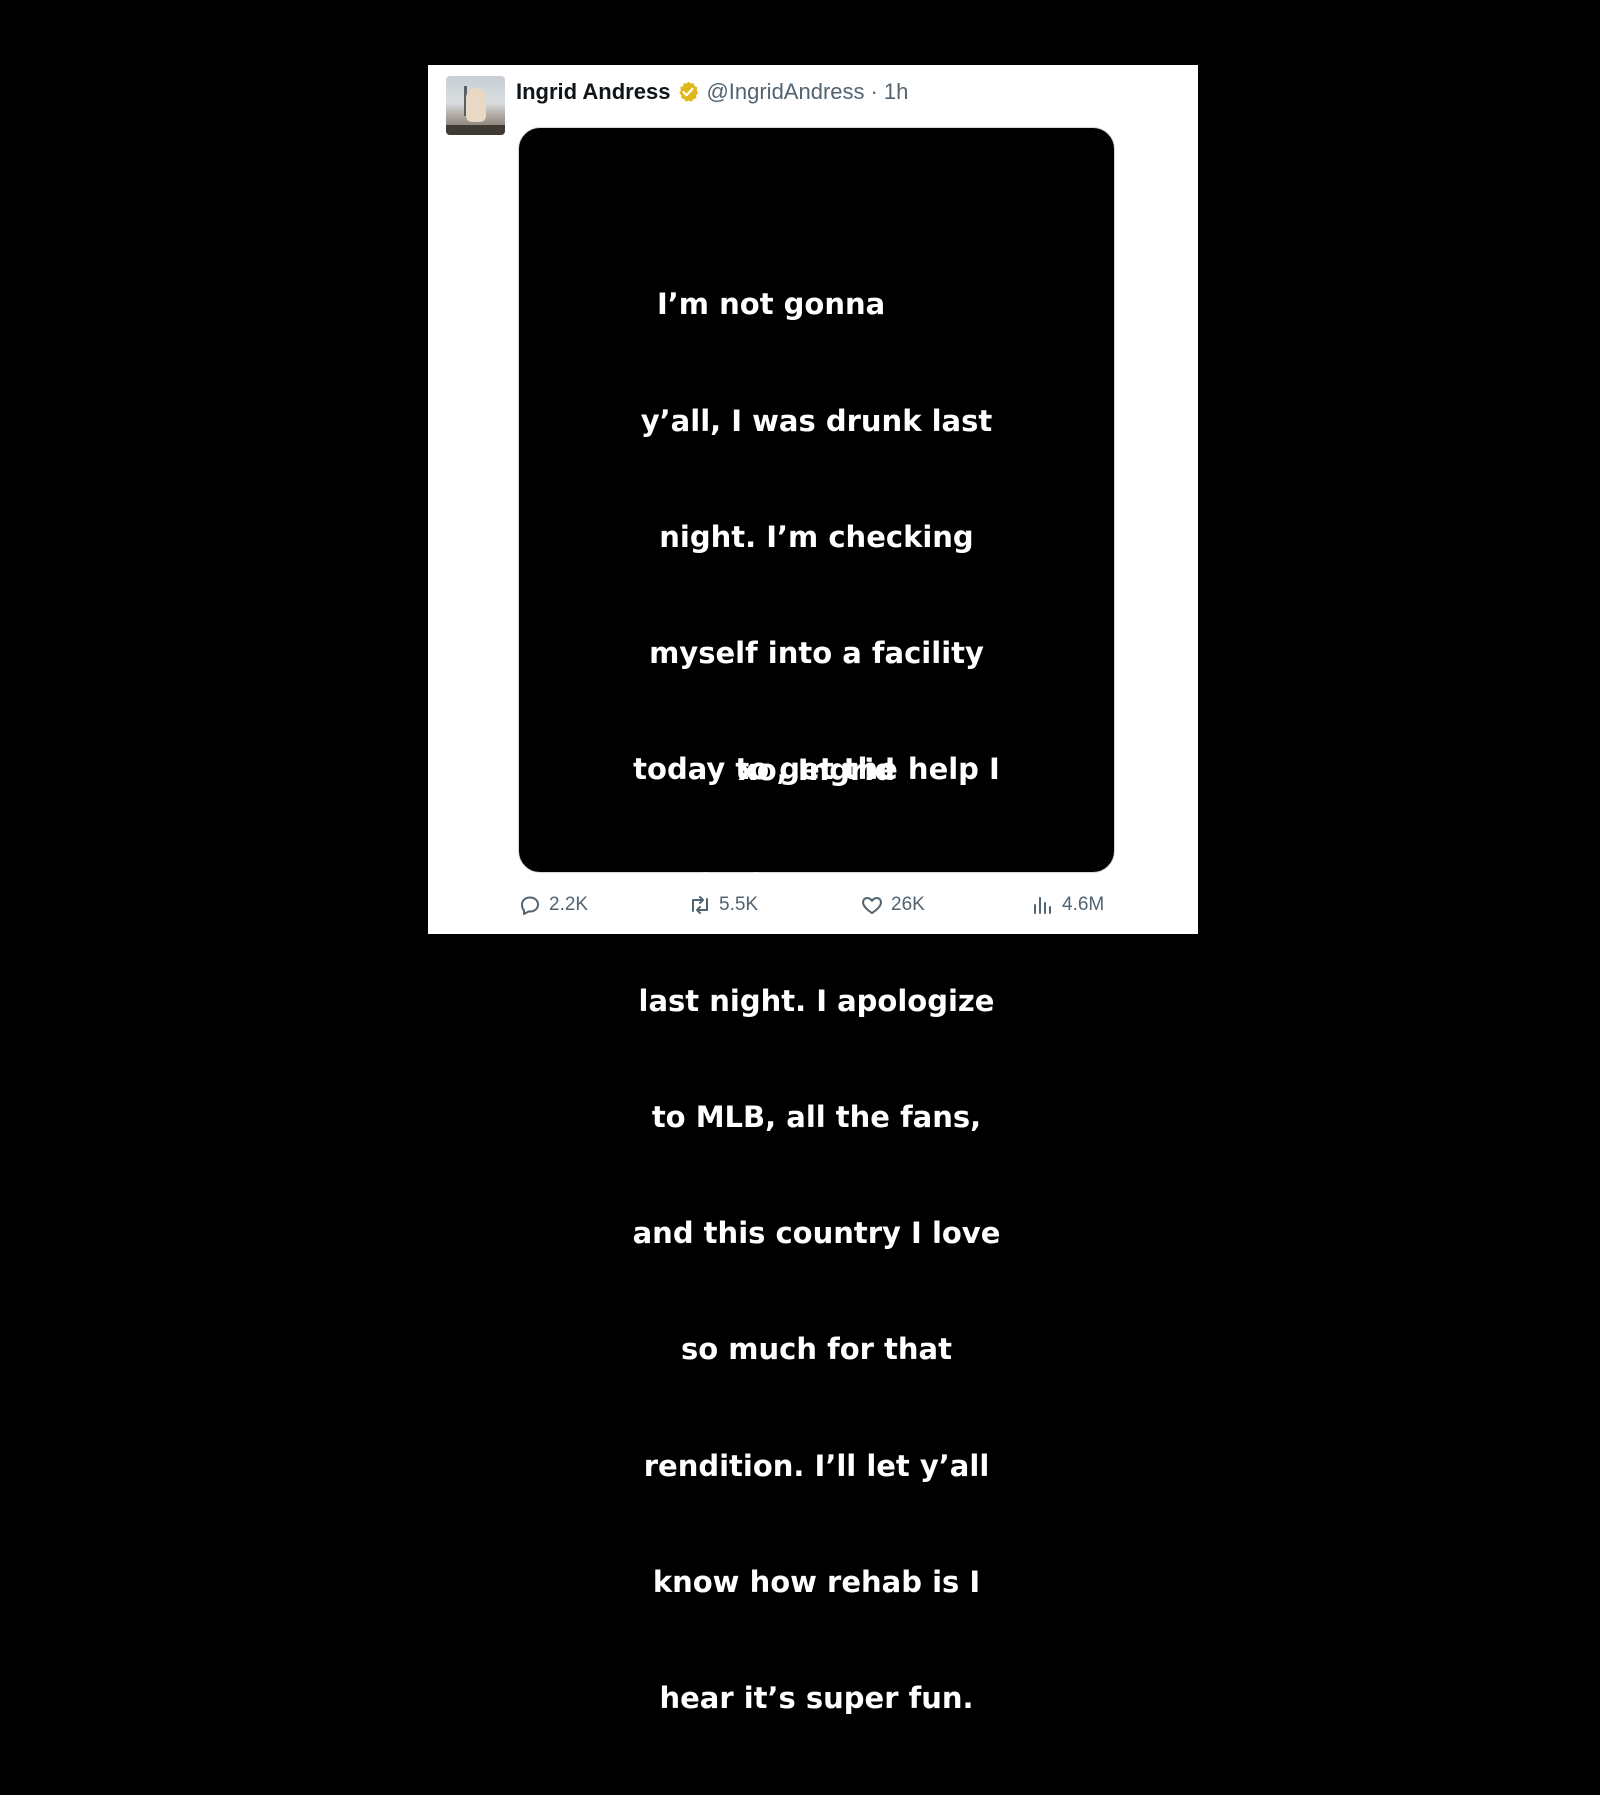 The height and width of the screenshot is (1795, 1600). Describe the element at coordinates (818, 908) in the screenshot. I see `tweet-actions: 2.2K 5.5K 26K 4.6M` at that location.